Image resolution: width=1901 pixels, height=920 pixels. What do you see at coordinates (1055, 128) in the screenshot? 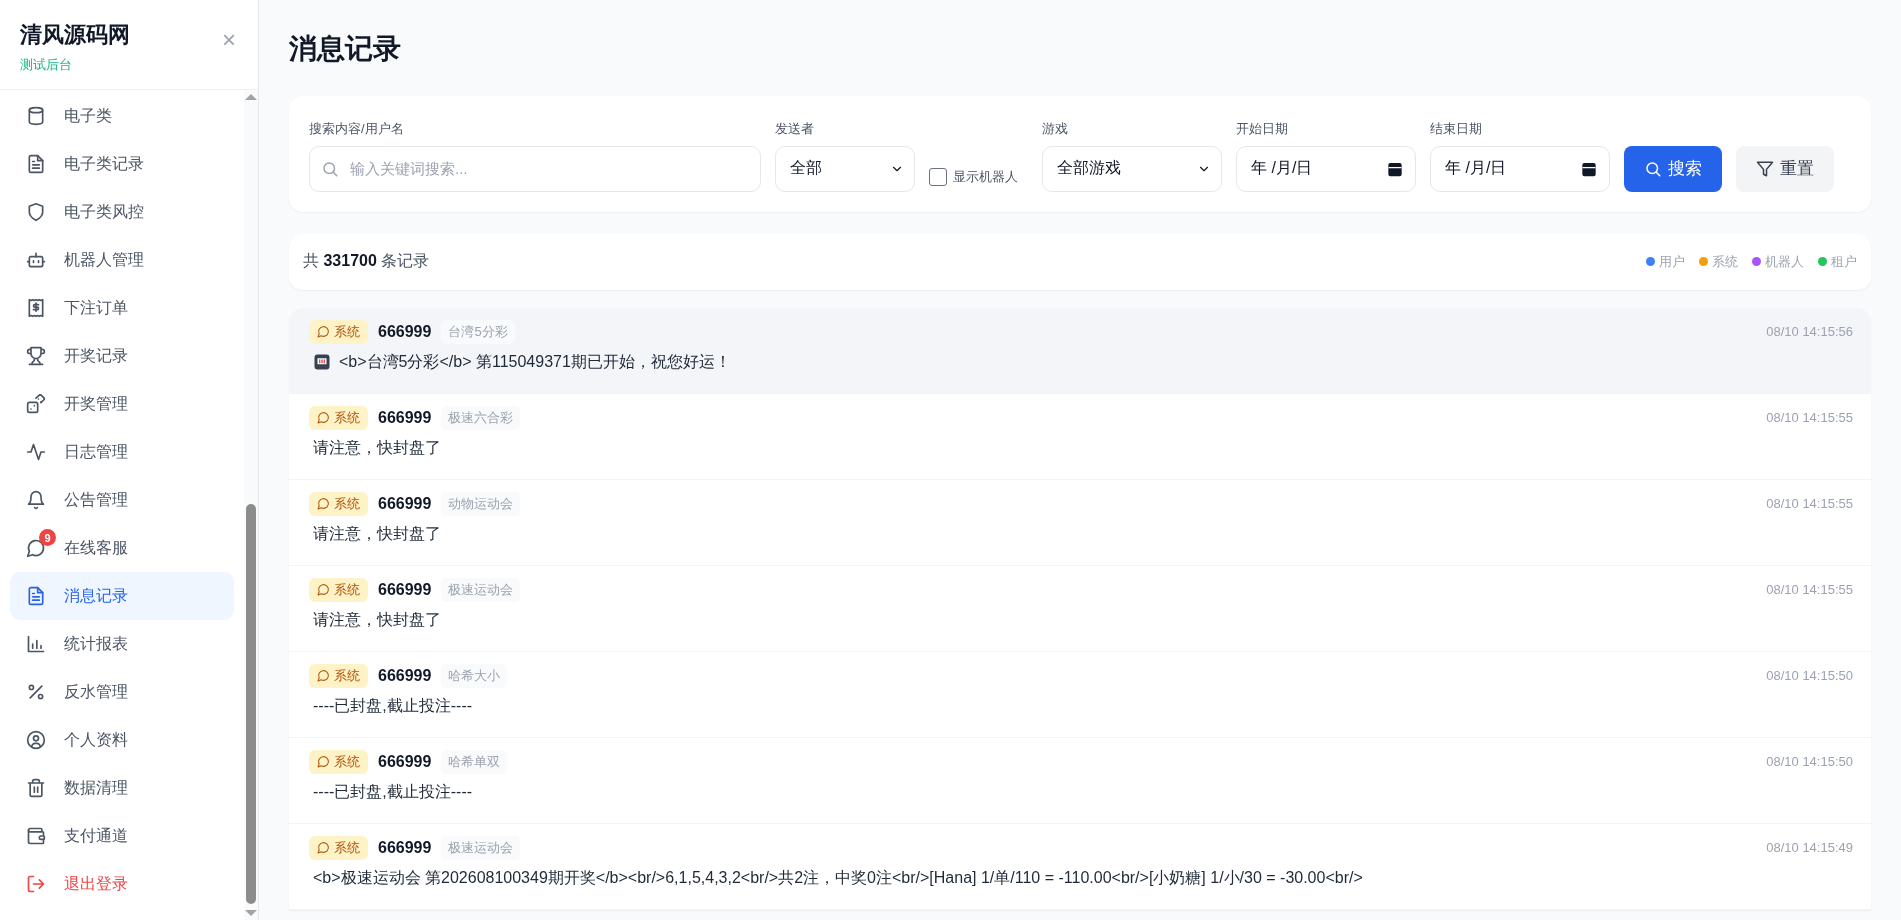
I see `field-label: 游戏` at bounding box center [1055, 128].